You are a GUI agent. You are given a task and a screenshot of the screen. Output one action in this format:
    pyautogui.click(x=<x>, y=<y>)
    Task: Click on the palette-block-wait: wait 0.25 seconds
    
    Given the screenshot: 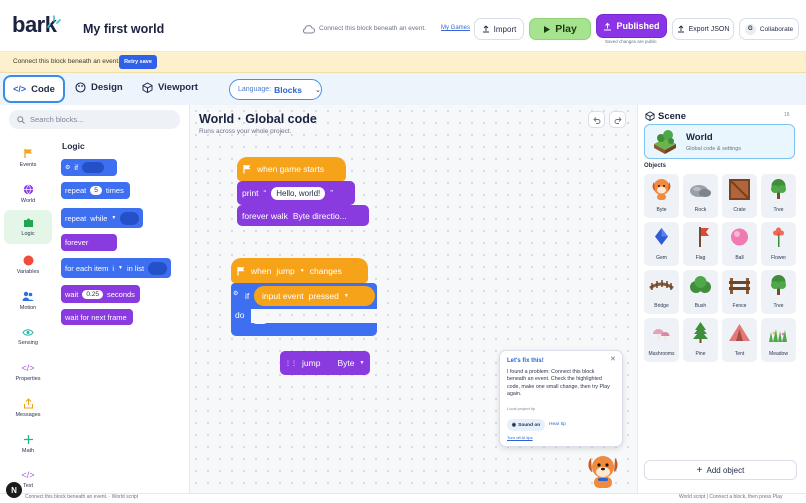 What is the action you would take?
    pyautogui.click(x=100, y=294)
    